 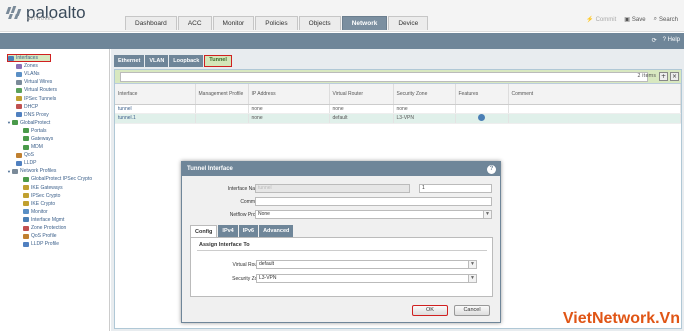 What do you see at coordinates (204, 231) in the screenshot?
I see `tab-config: Config` at bounding box center [204, 231].